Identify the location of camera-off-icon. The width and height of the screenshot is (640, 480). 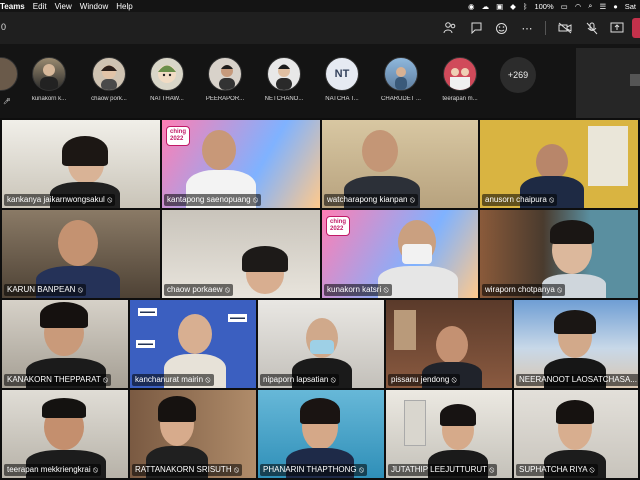
(565, 28).